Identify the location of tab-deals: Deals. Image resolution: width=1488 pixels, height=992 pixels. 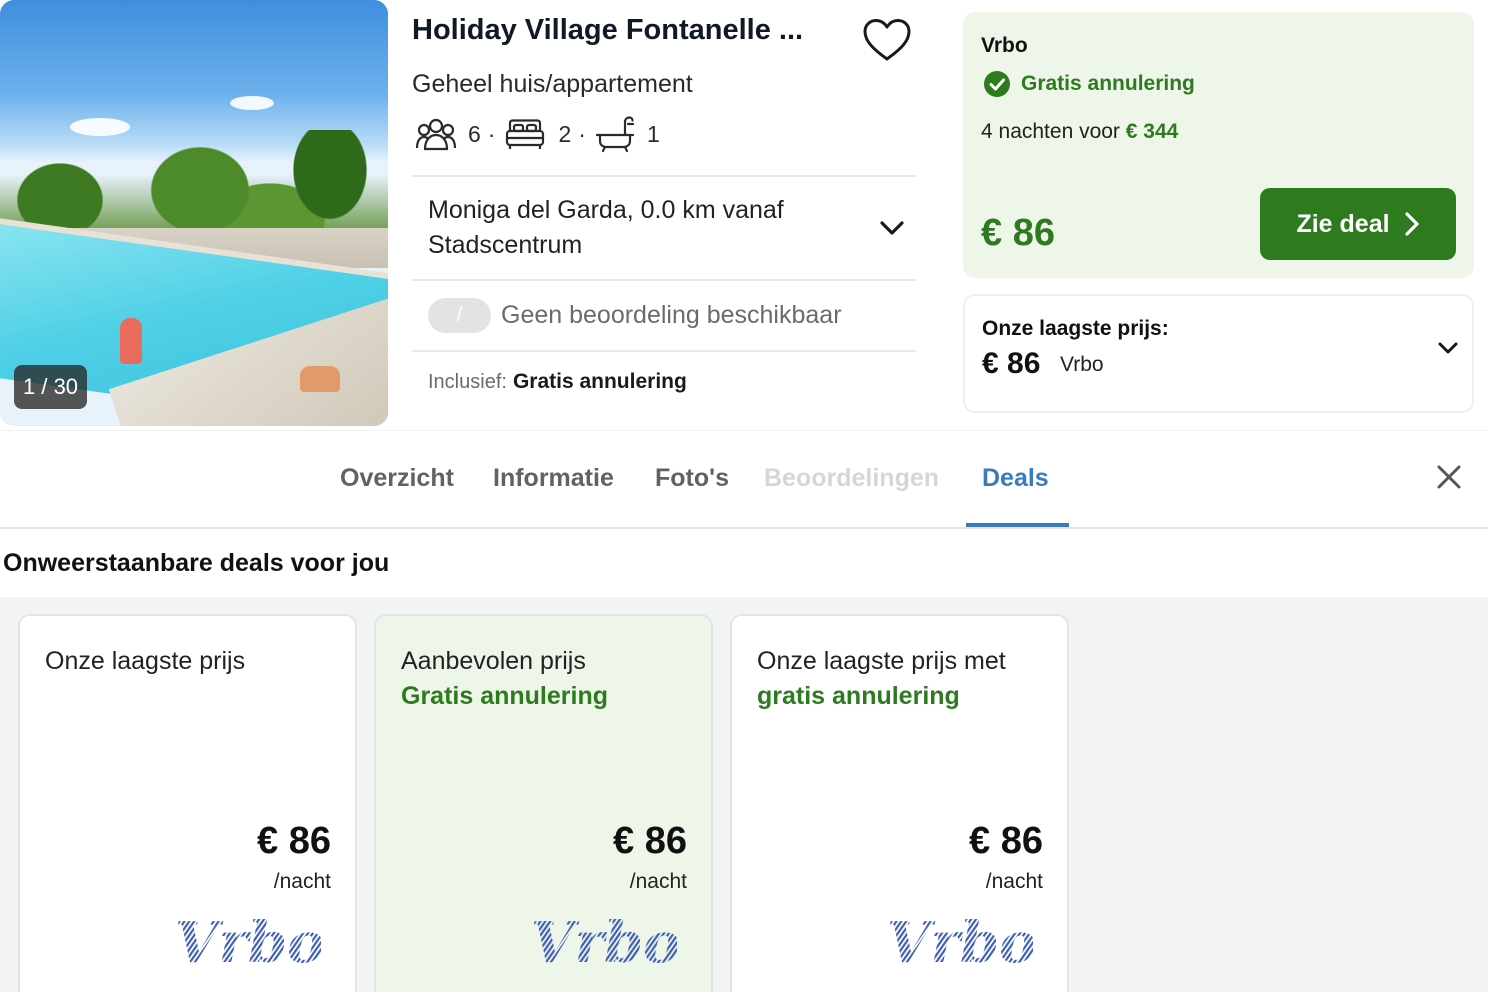
(1015, 478).